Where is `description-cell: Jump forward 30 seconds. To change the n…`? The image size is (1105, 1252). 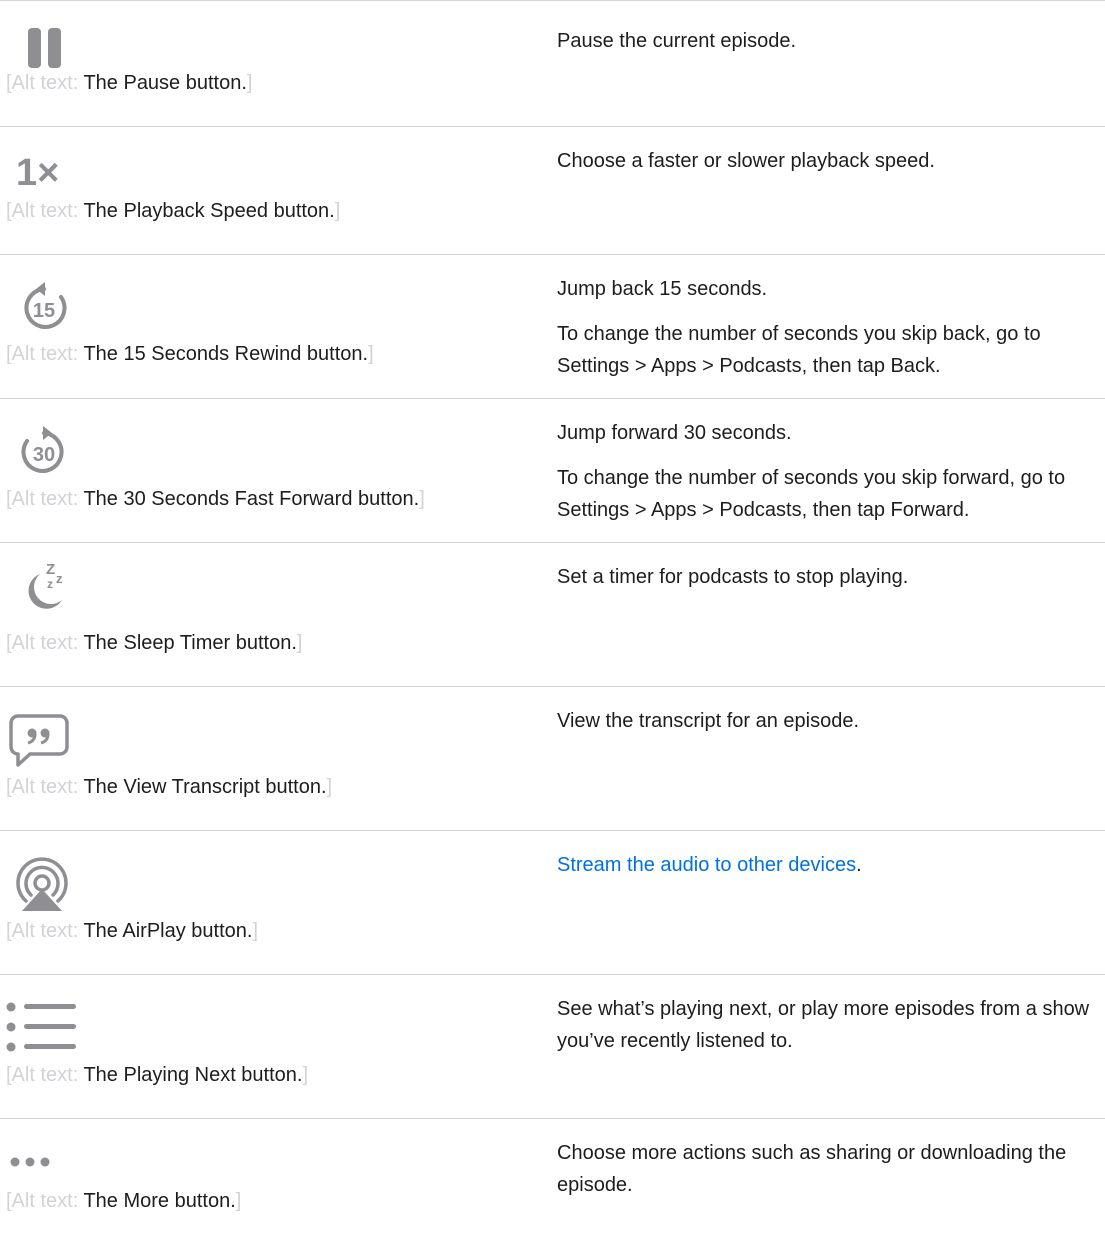
description-cell: Jump forward 30 seconds. To change the n… is located at coordinates (827, 471).